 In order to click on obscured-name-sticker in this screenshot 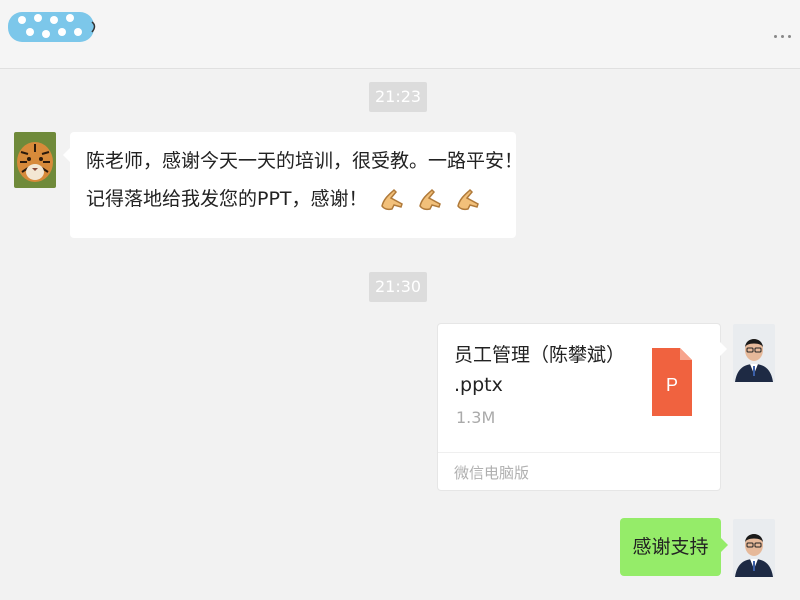, I will do `click(52, 27)`.